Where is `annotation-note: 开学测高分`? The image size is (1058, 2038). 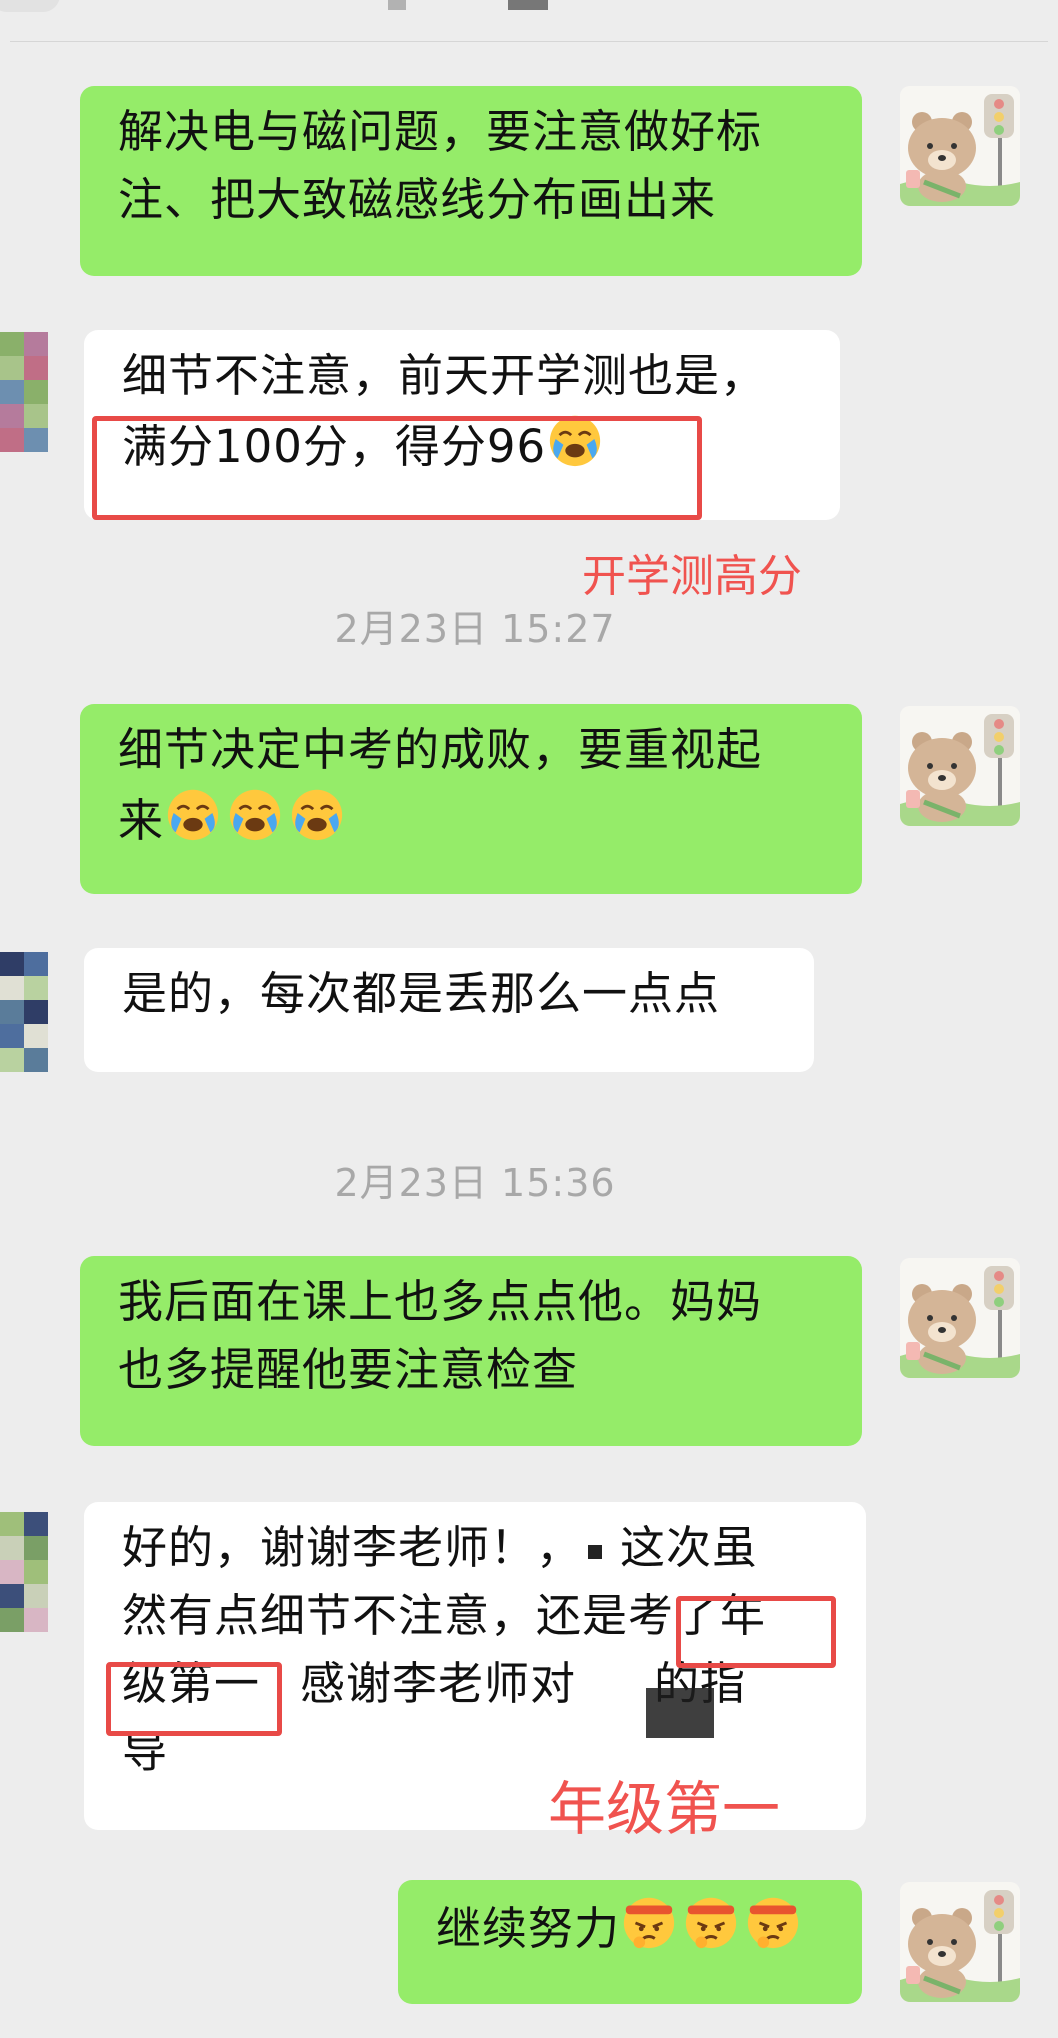 annotation-note: 开学测高分 is located at coordinates (692, 576).